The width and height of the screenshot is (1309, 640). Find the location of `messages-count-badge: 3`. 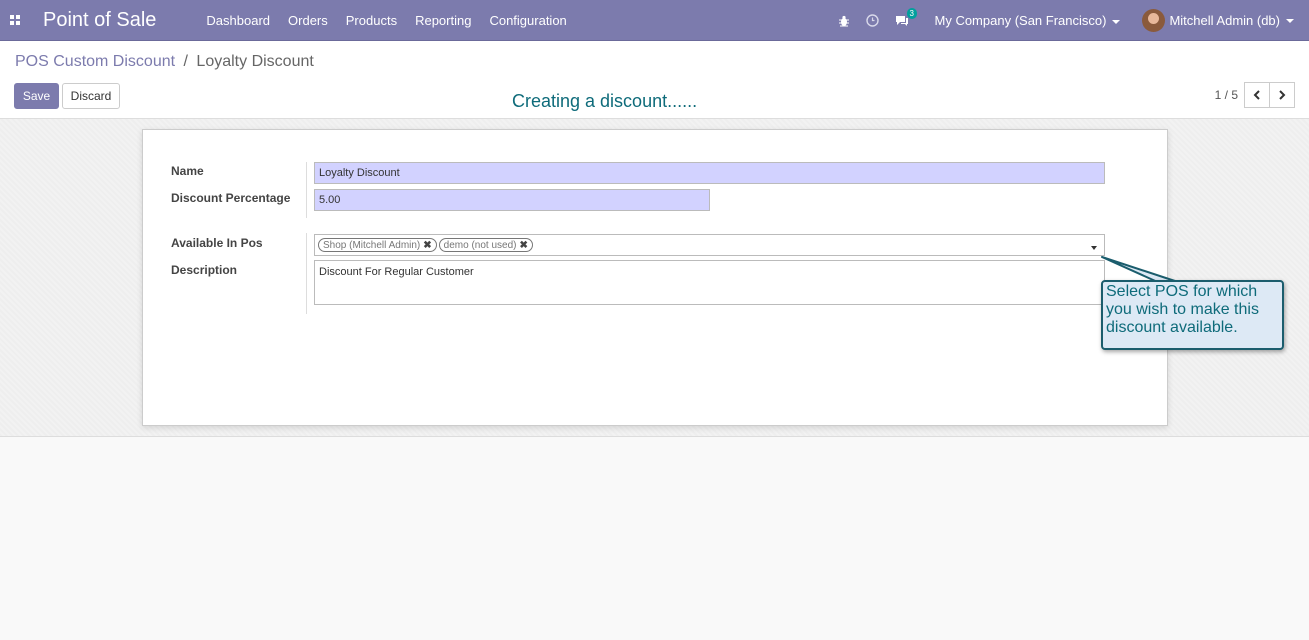

messages-count-badge: 3 is located at coordinates (911, 13).